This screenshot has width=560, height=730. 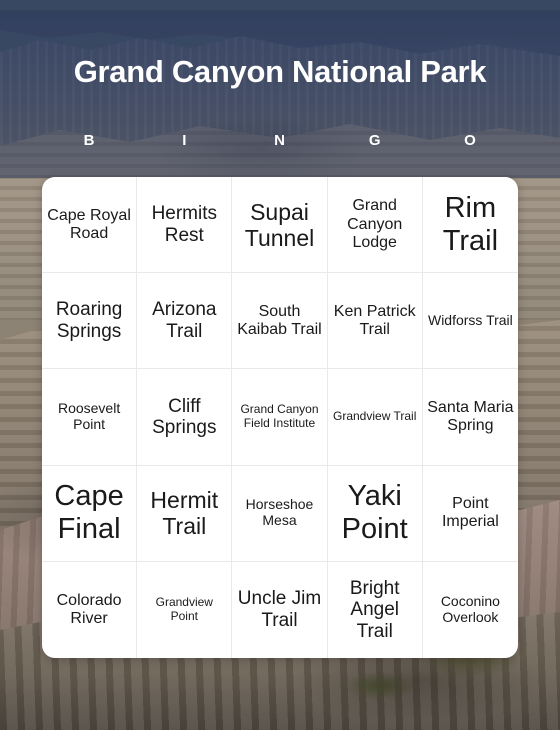 I want to click on bingo-cell: Roosevelt Point, so click(x=90, y=417).